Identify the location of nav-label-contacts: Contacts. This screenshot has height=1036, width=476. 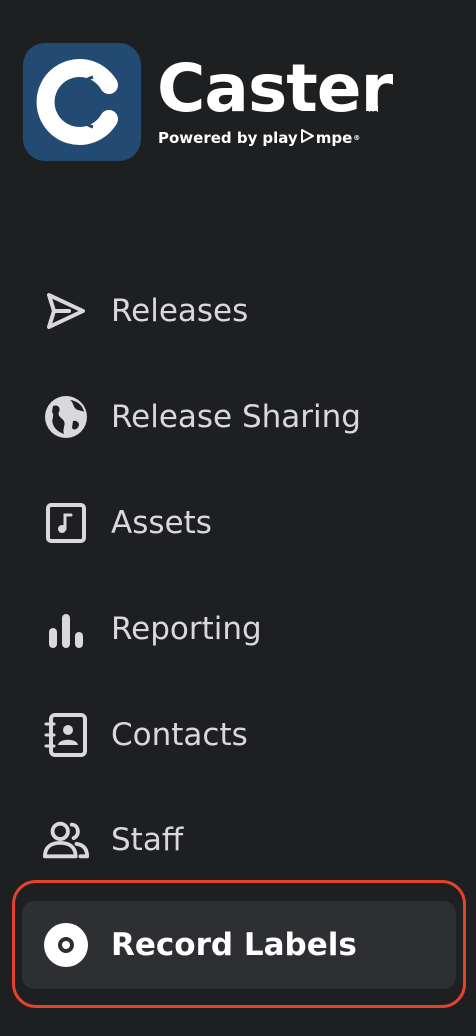
(179, 735).